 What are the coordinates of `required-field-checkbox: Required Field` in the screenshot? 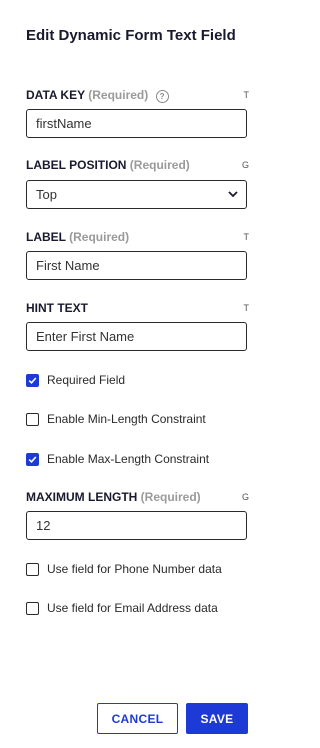 It's located at (75, 380).